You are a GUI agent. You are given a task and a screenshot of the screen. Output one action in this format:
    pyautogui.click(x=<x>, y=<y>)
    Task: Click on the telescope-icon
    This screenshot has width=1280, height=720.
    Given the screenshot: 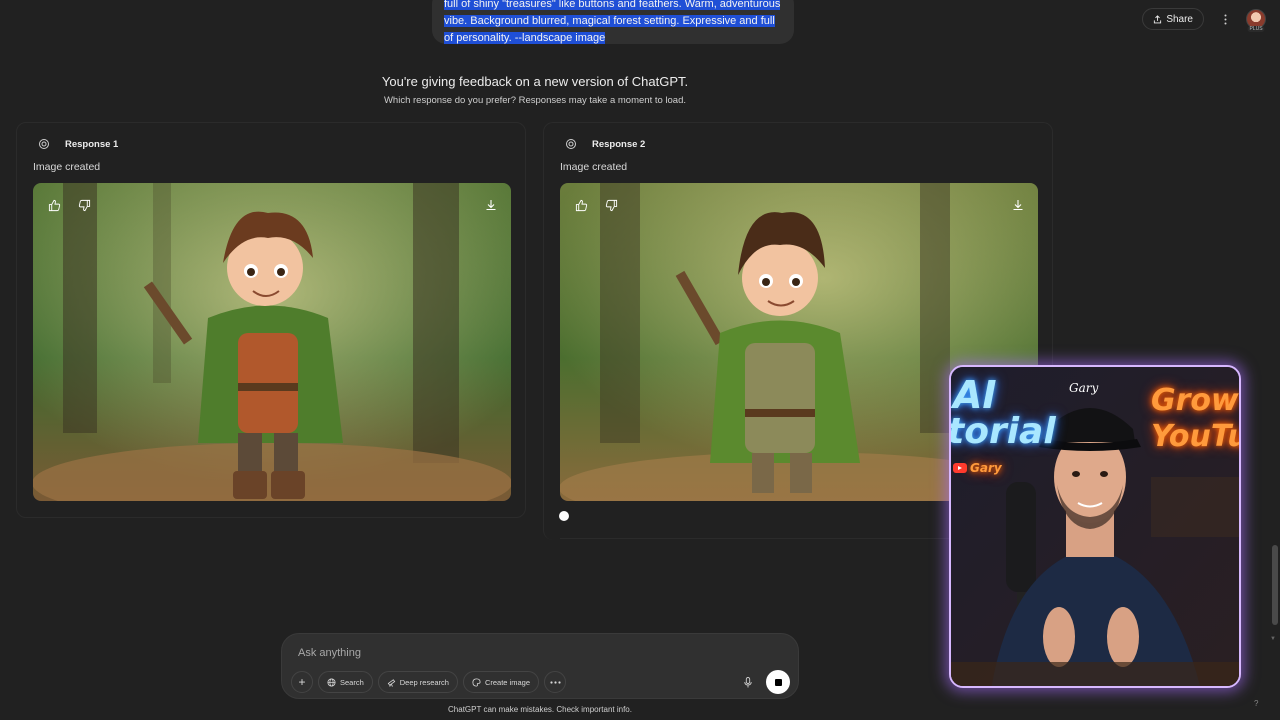 What is the action you would take?
    pyautogui.click(x=391, y=682)
    